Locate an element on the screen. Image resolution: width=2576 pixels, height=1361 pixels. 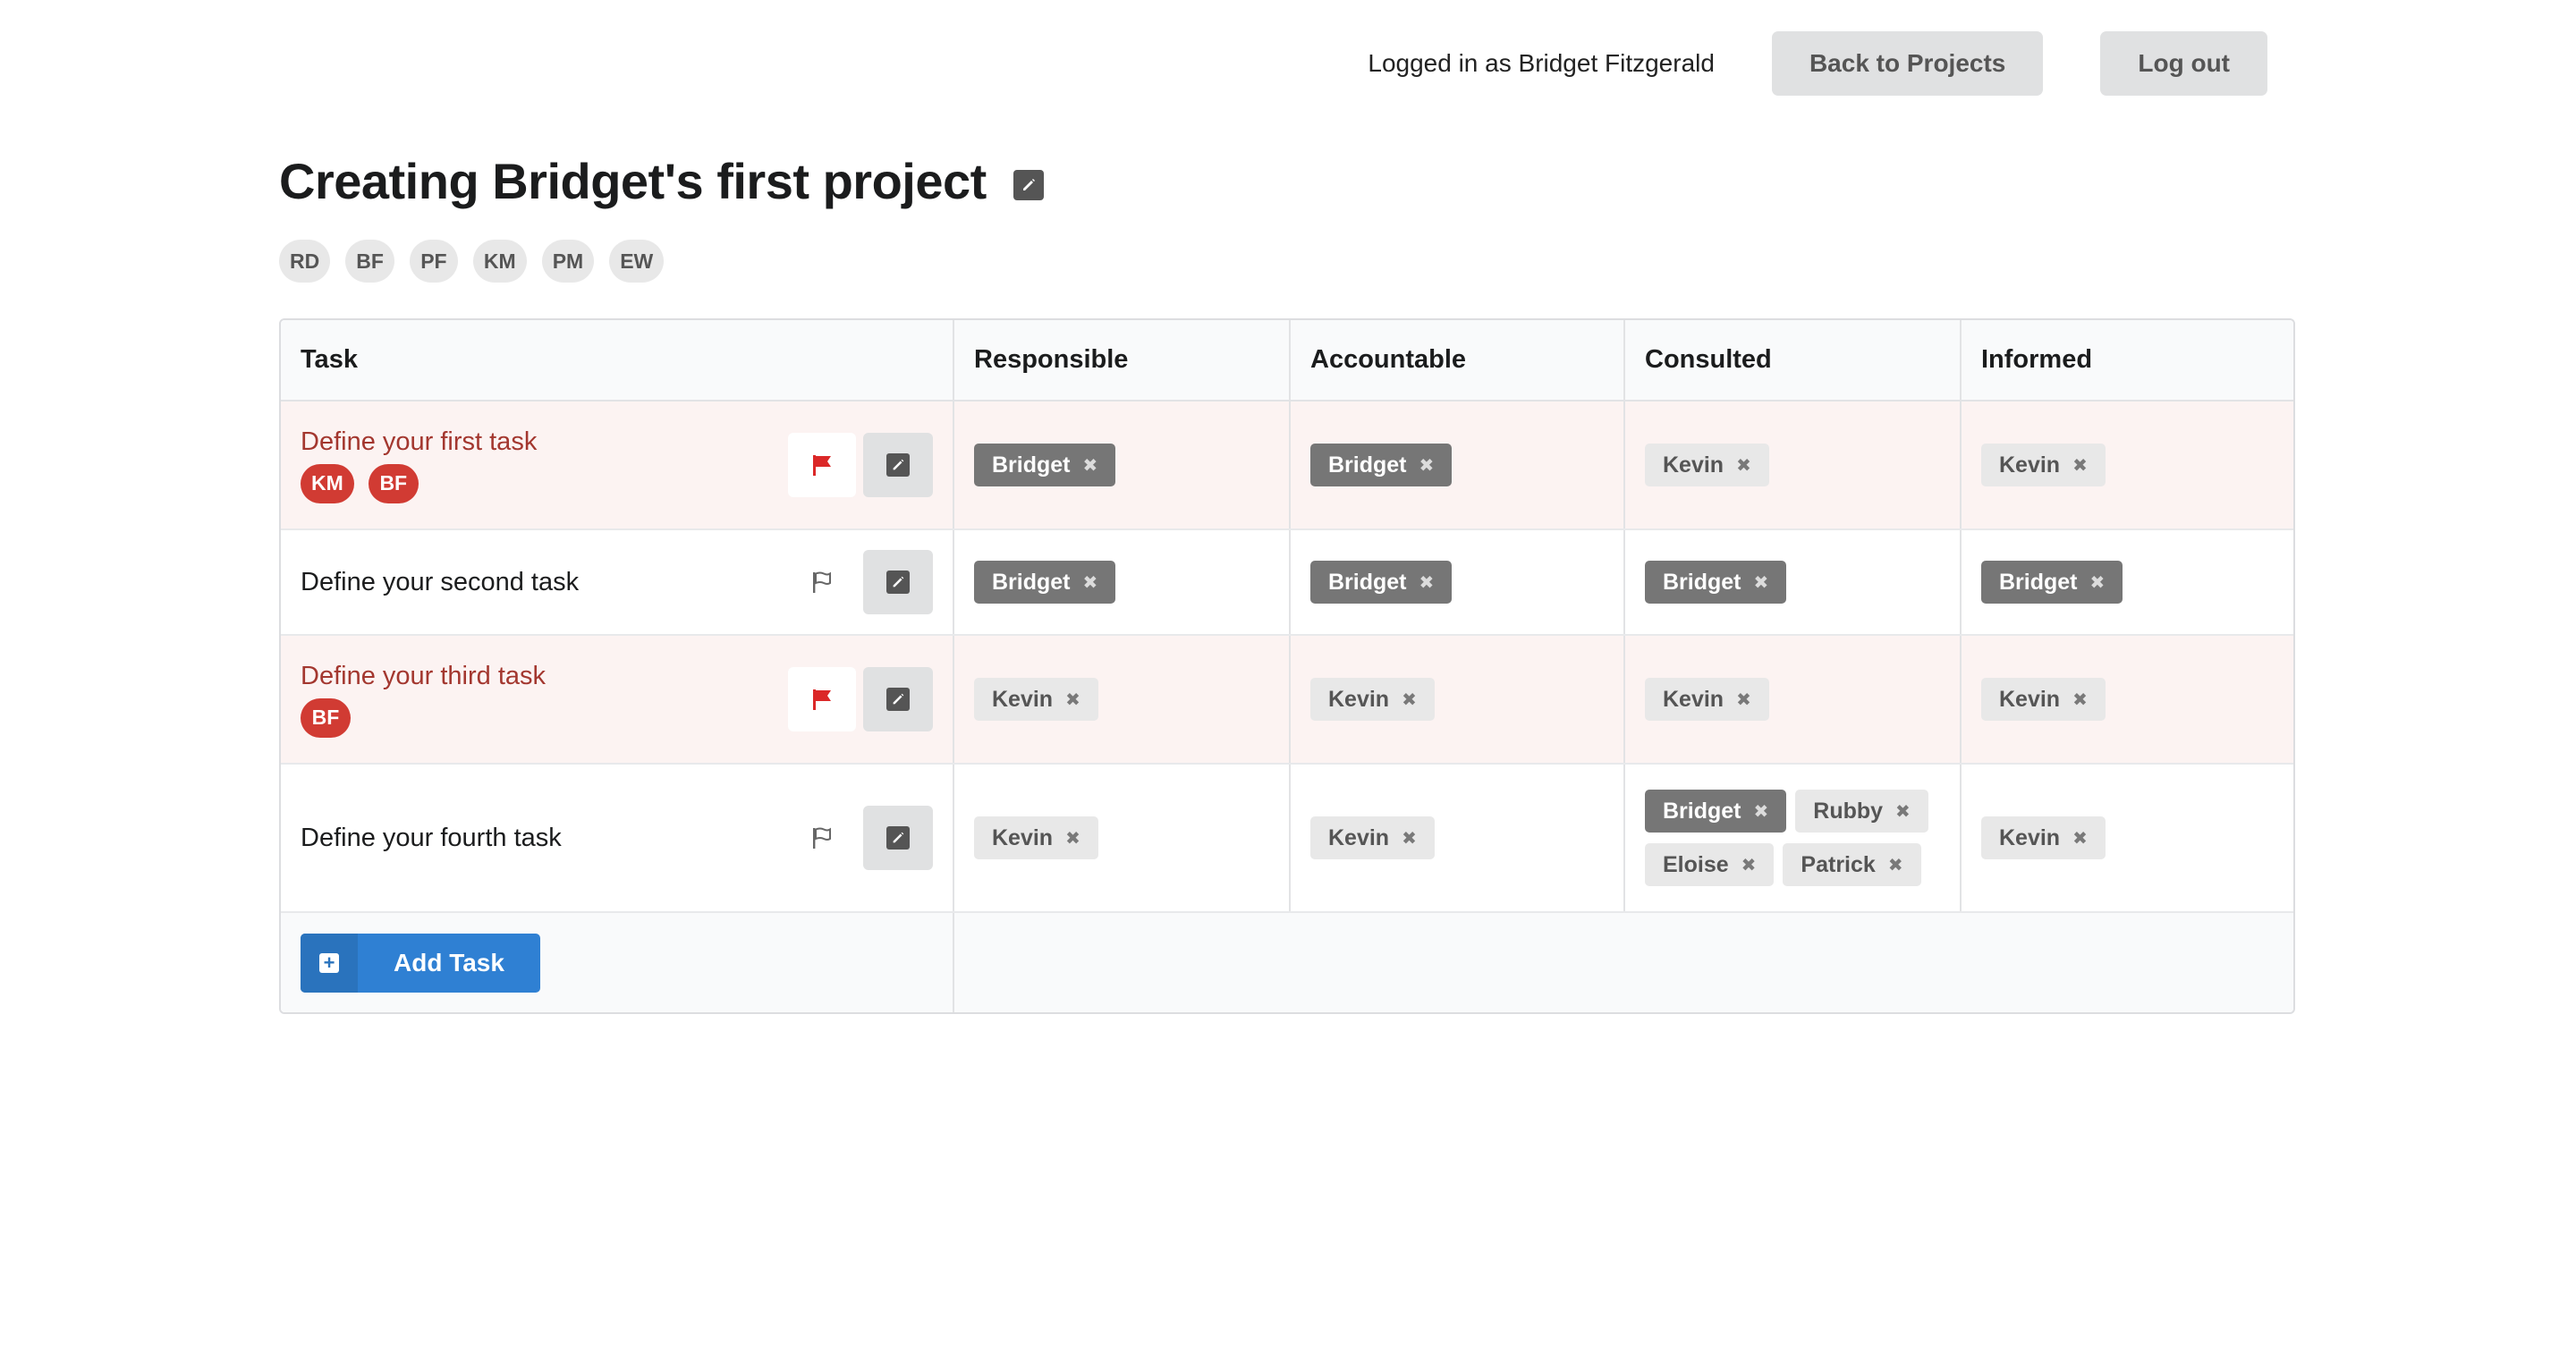
consulted-labels: Kevin ✖ is located at coordinates (1792, 465).